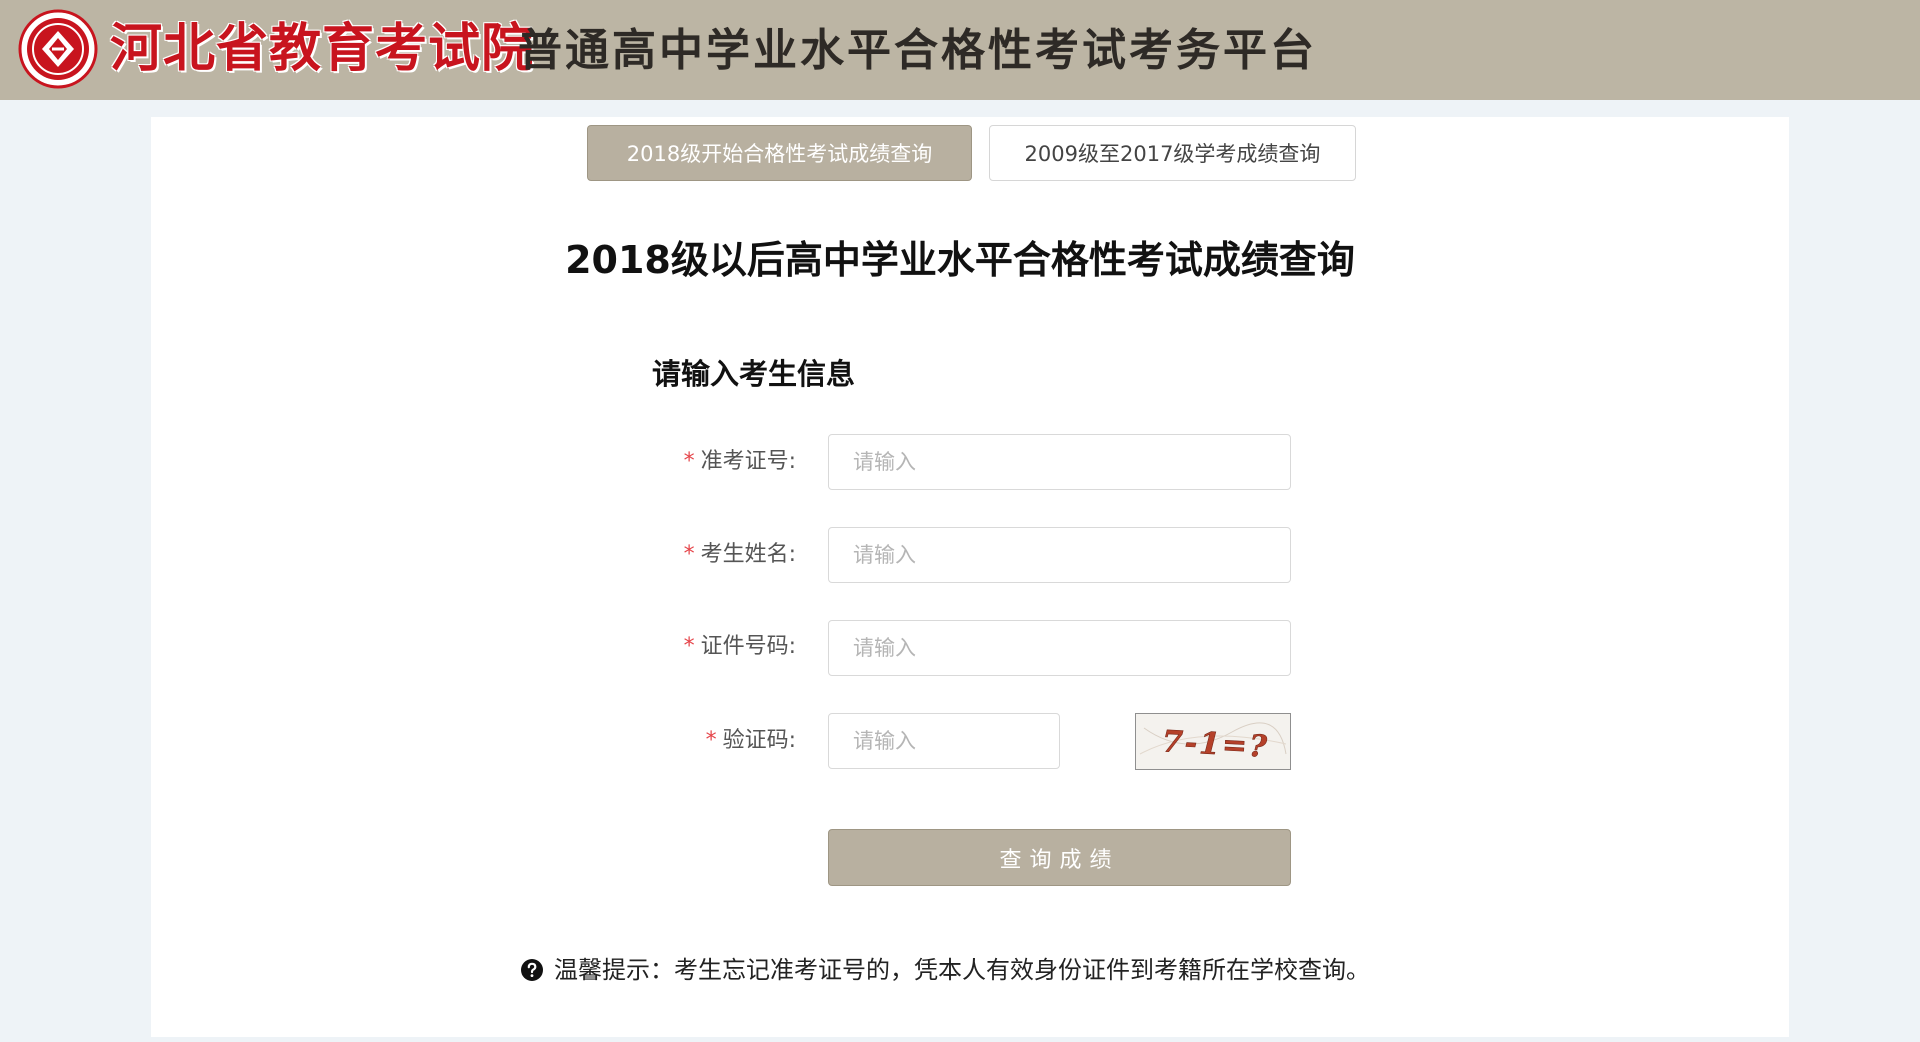 This screenshot has height=1042, width=1920. I want to click on captcha-input, so click(944, 741).